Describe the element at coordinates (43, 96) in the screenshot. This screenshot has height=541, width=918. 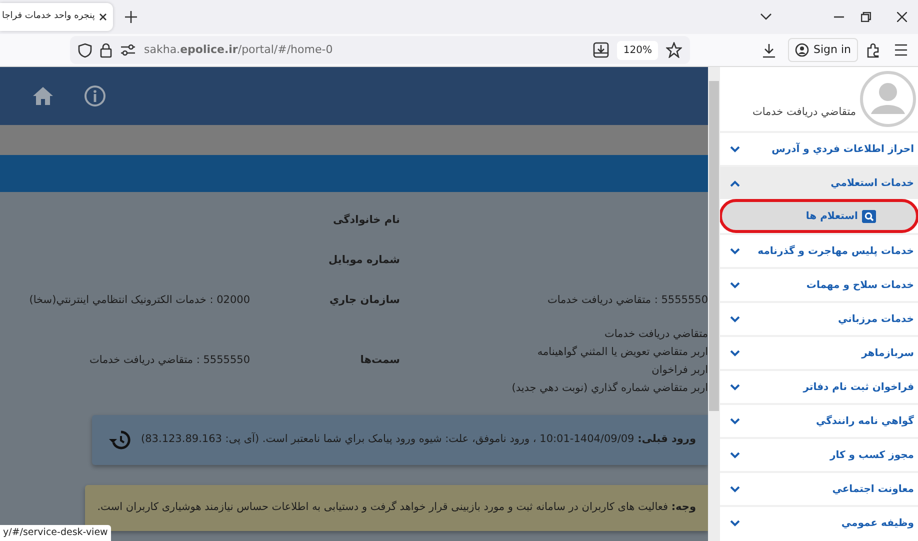
I see `home-icon` at that location.